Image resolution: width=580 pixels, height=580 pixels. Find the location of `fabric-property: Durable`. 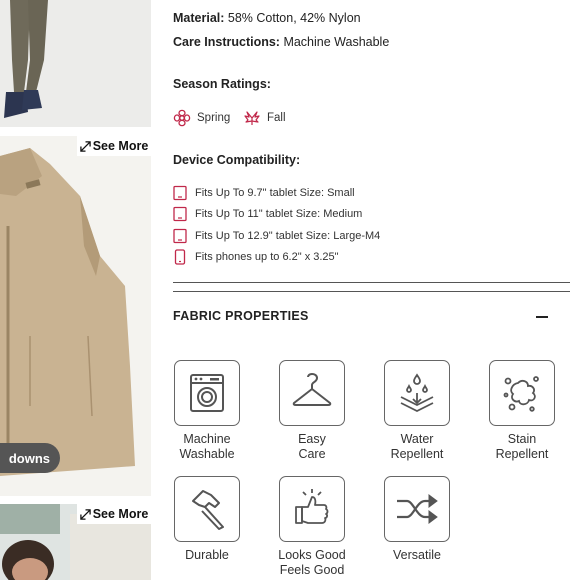

fabric-property: Durable is located at coordinates (207, 519).